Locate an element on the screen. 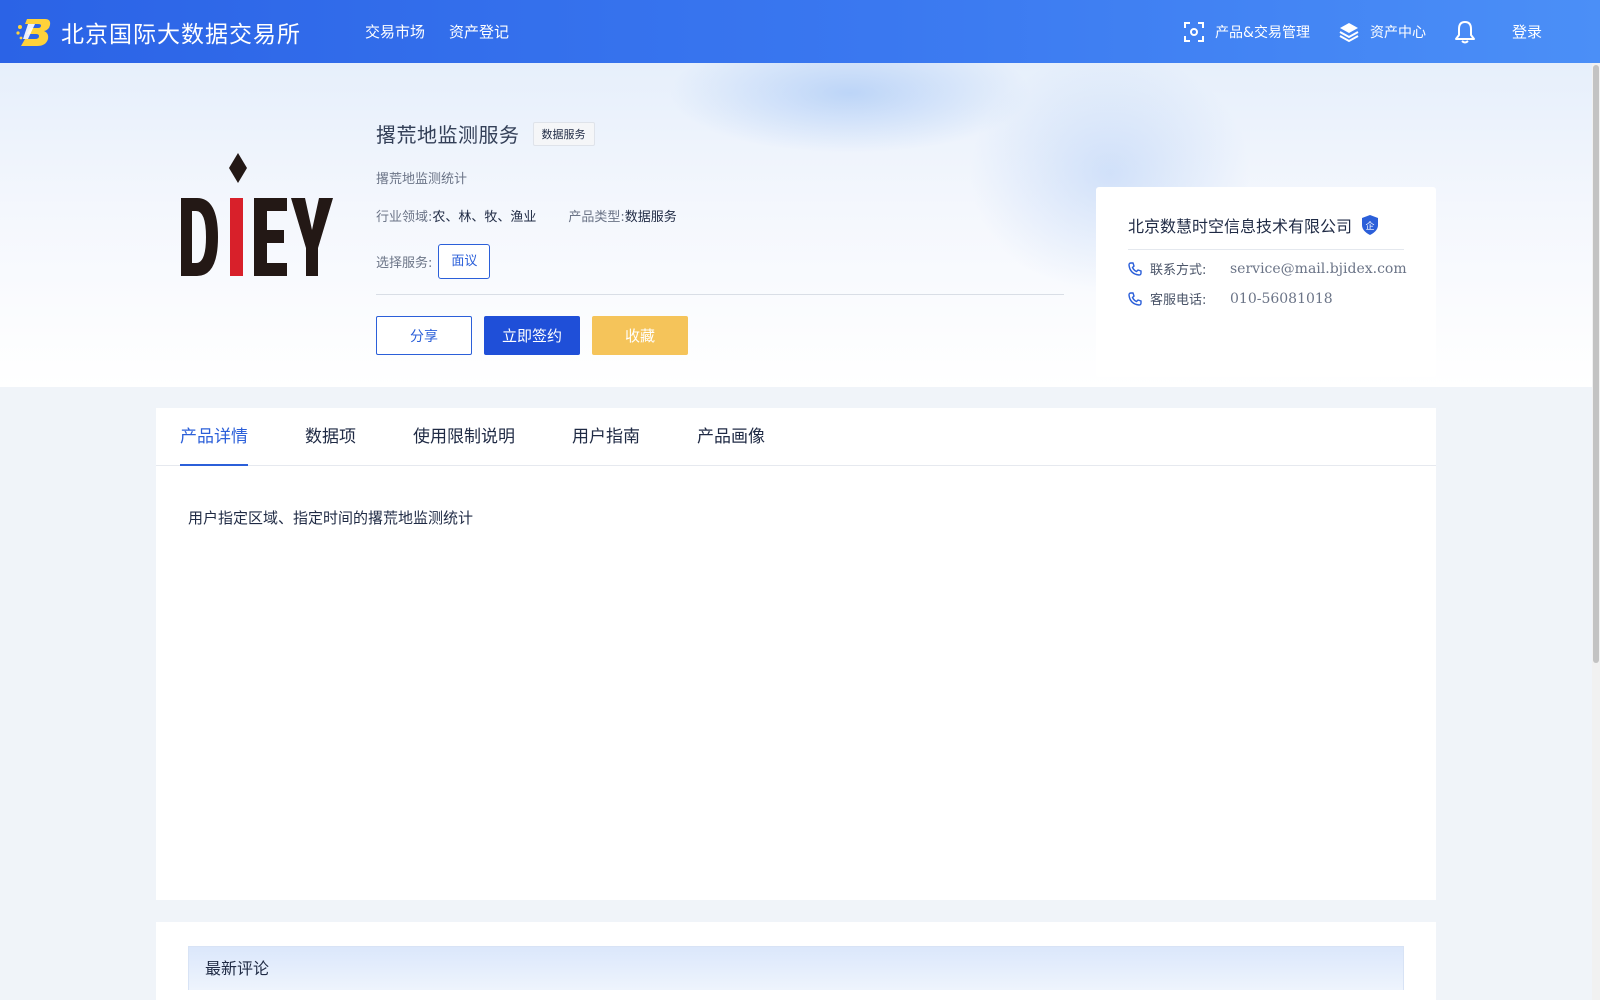  seller-name: 北京数慧时空信息技术有限公司 is located at coordinates (1240, 225).